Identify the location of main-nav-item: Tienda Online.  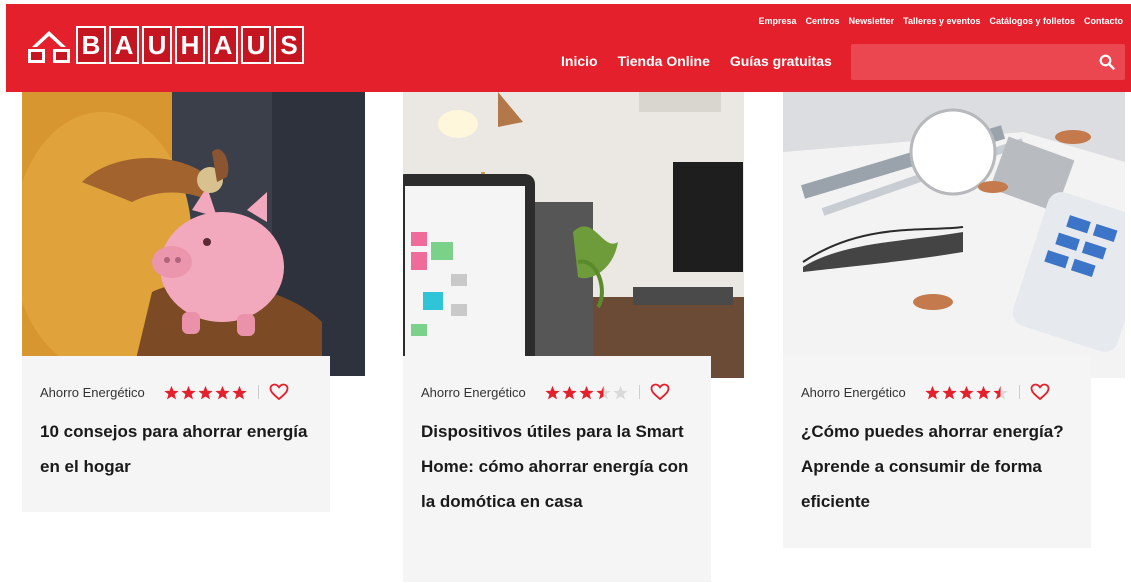
(664, 61).